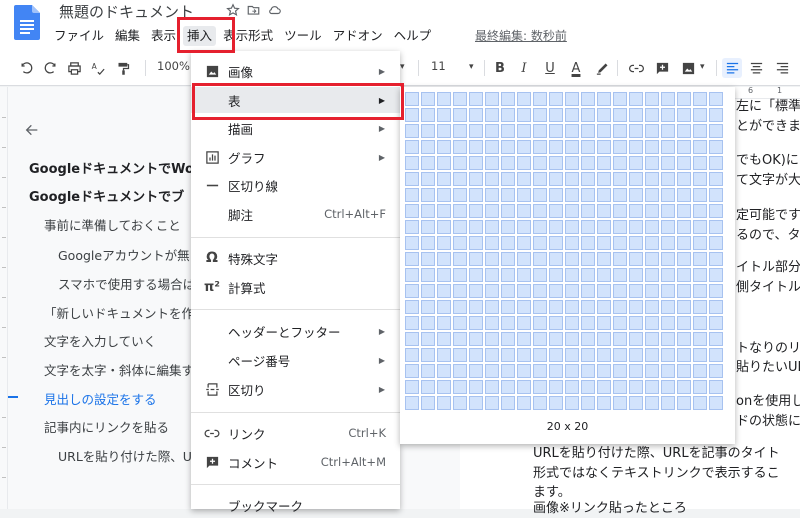 The width and height of the screenshot is (800, 518). Describe the element at coordinates (119, 312) in the screenshot. I see `outline-item: 「新しいドキュメントを作` at that location.